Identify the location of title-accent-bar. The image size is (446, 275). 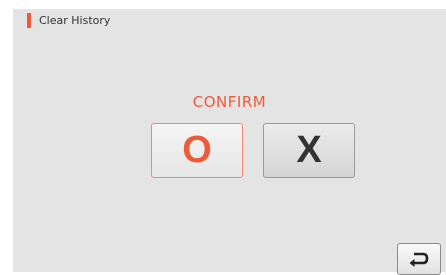
(29, 20).